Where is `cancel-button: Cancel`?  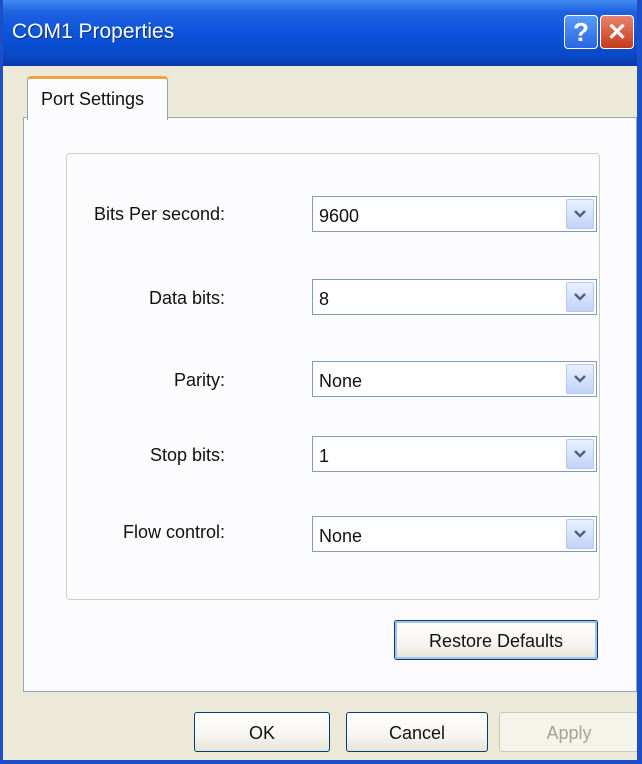 cancel-button: Cancel is located at coordinates (417, 732).